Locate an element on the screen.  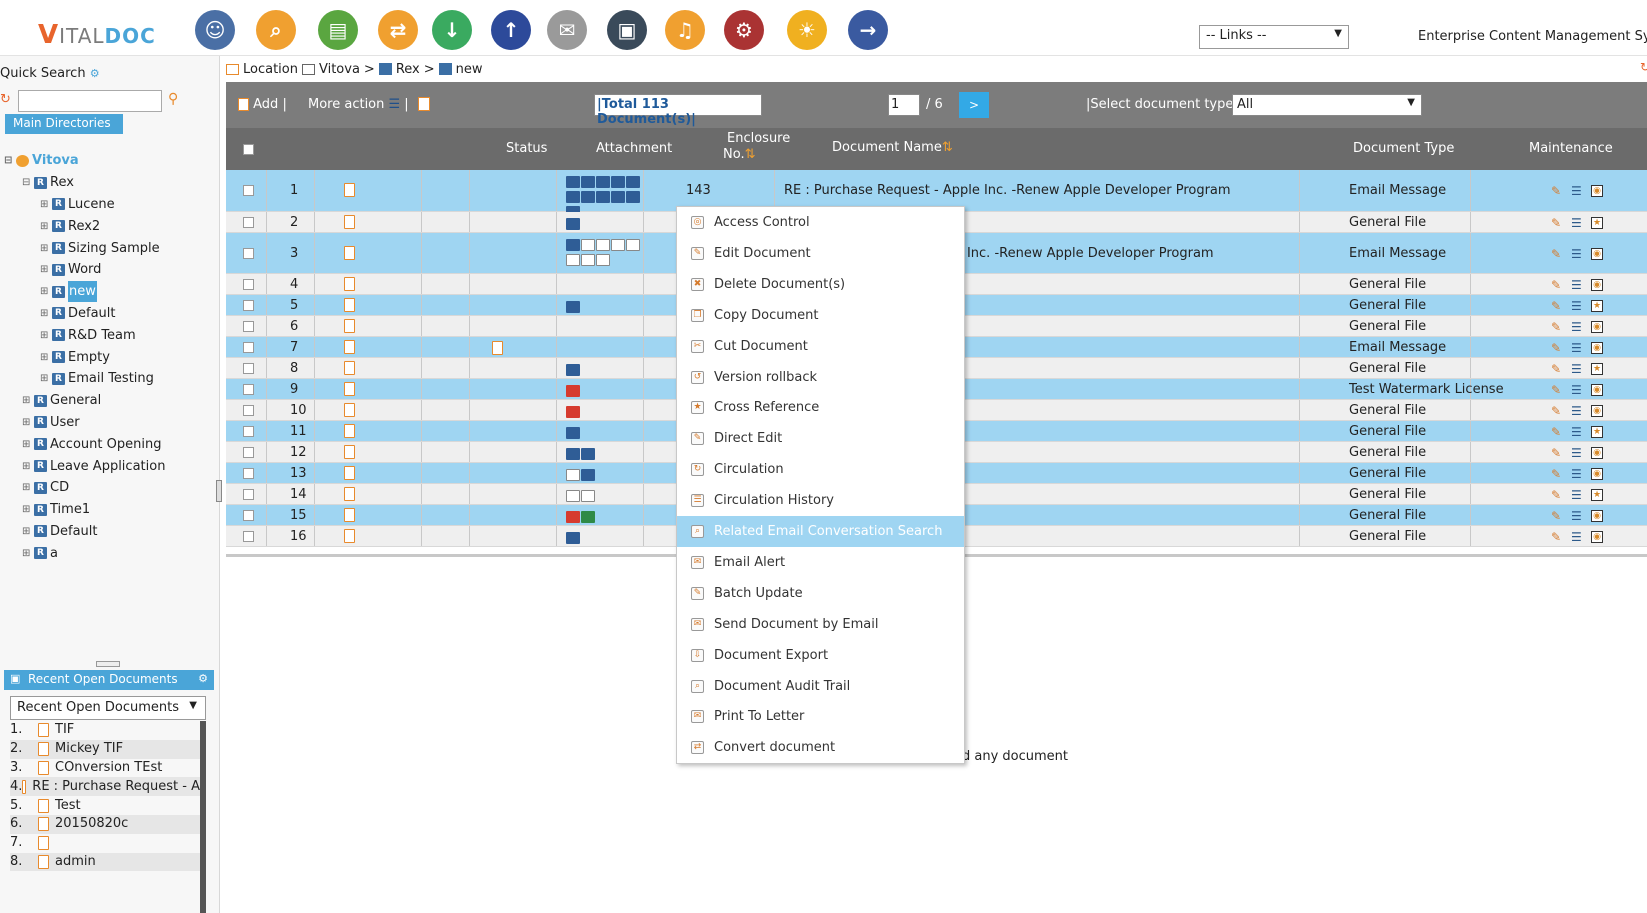
select-all-checkbox is located at coordinates (248, 149).